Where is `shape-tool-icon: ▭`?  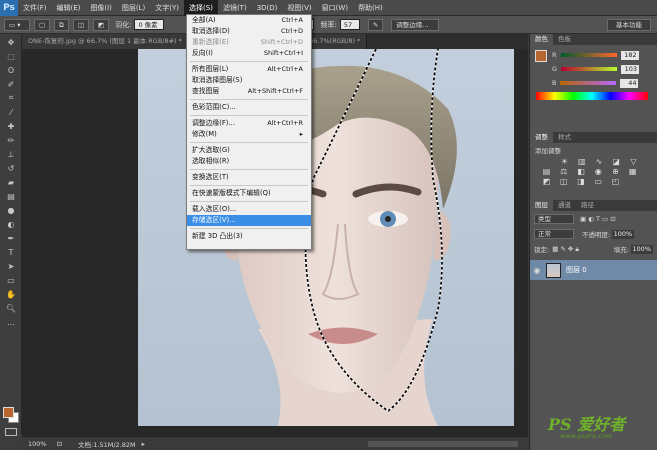 shape-tool-icon: ▭ is located at coordinates (11, 280).